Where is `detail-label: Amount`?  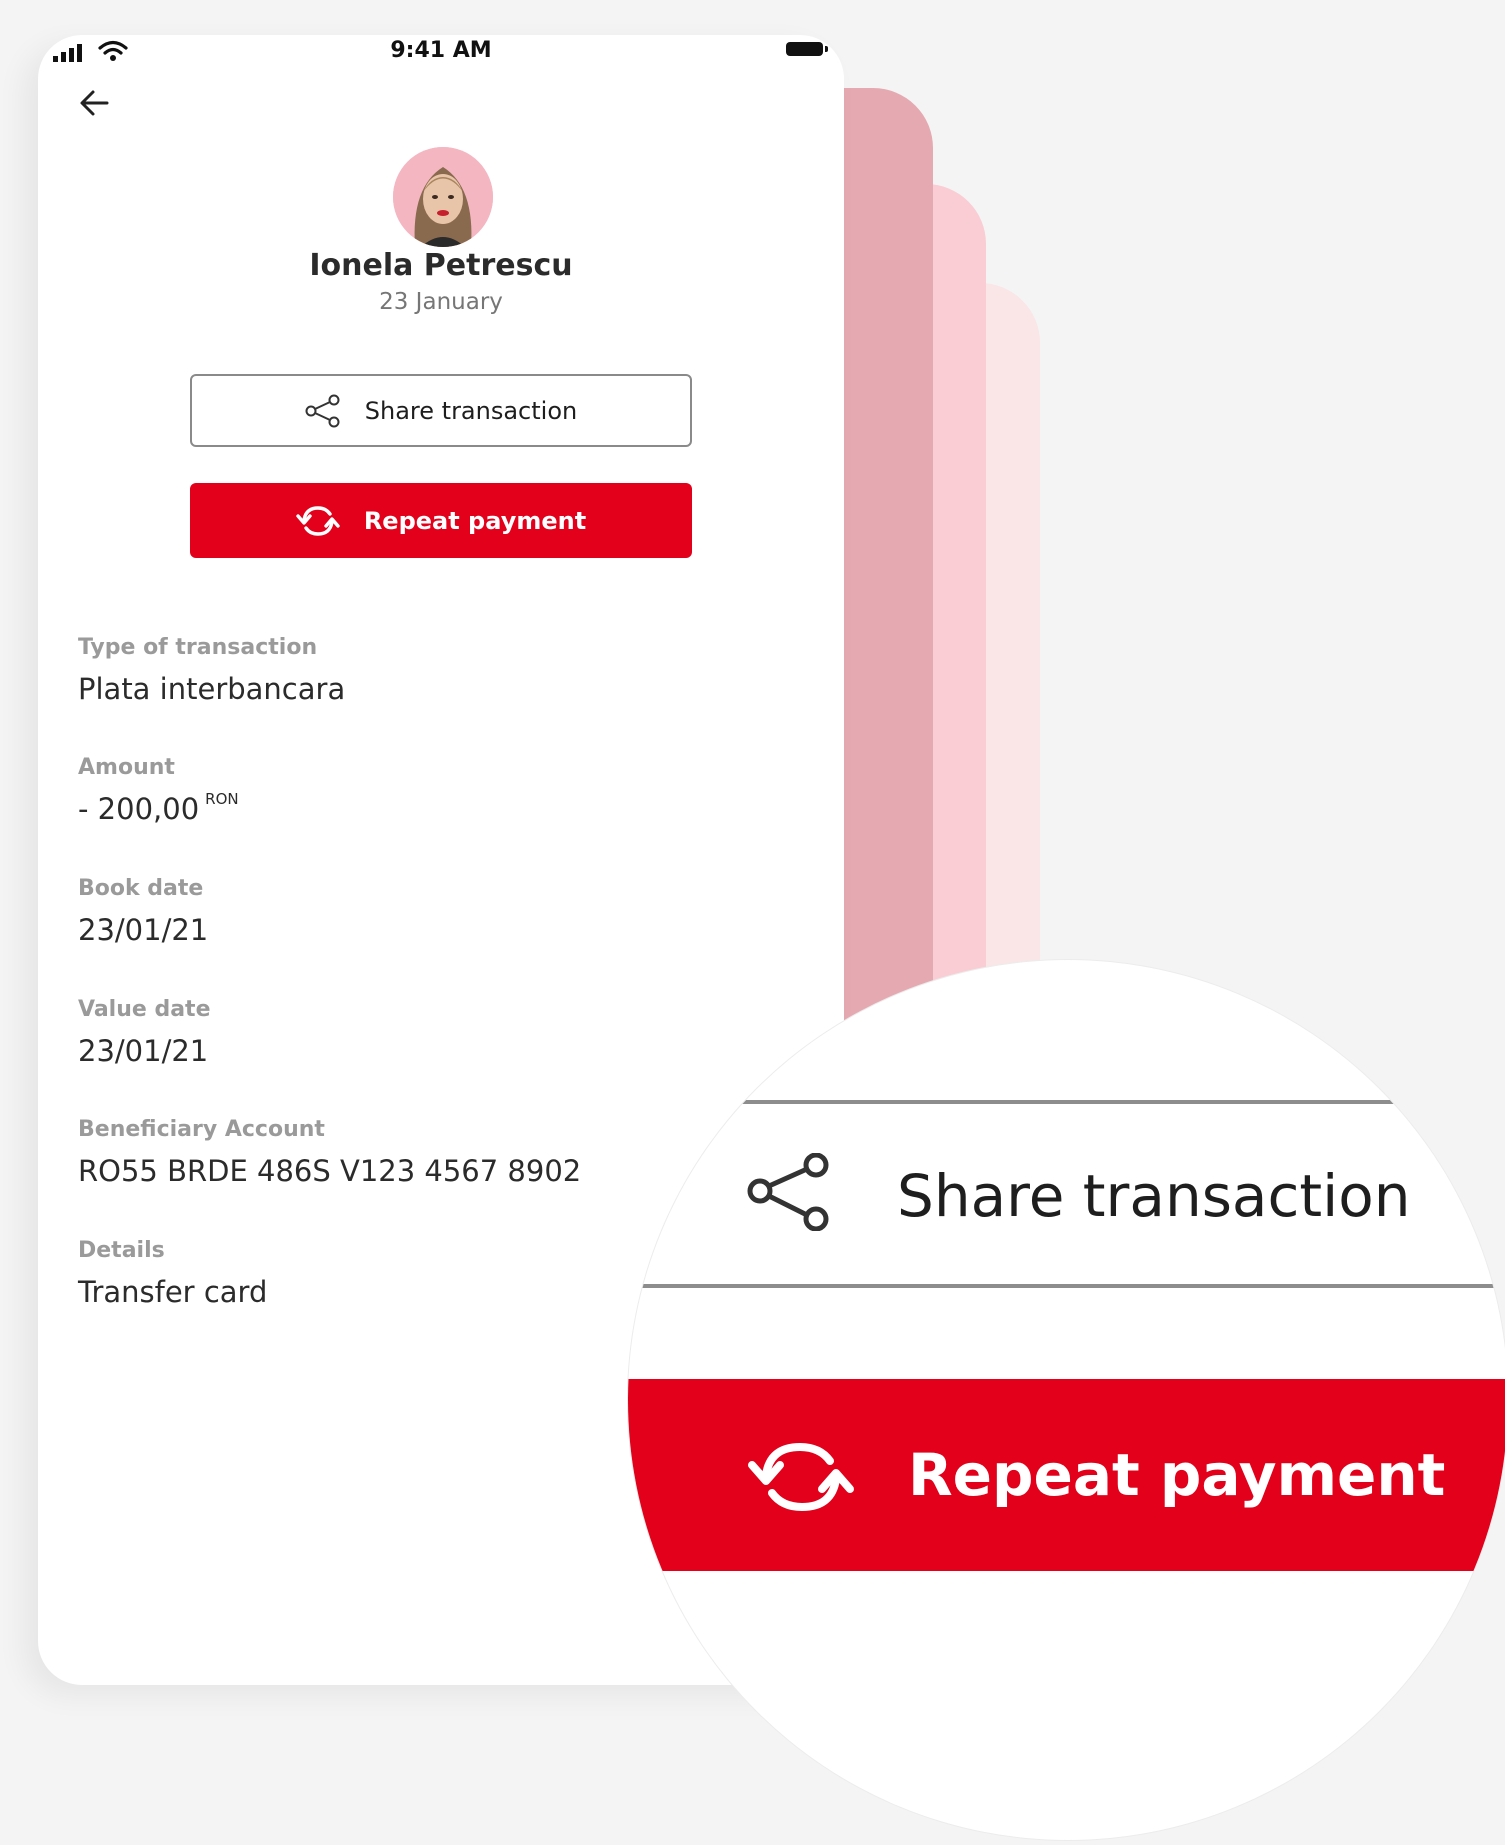 detail-label: Amount is located at coordinates (126, 767).